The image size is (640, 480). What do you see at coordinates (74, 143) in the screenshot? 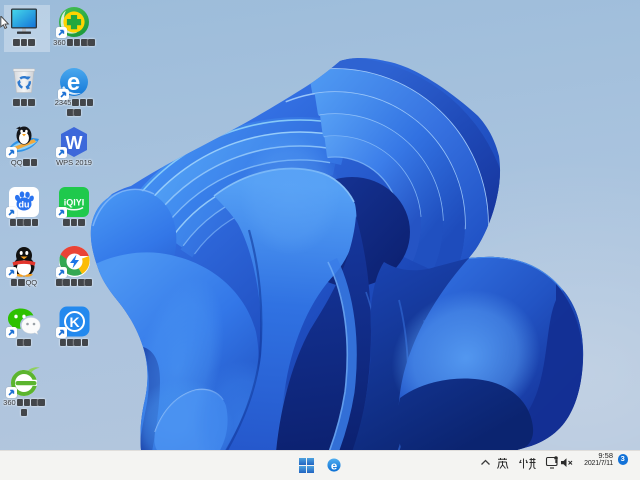
I see `svg-text: W` at bounding box center [74, 143].